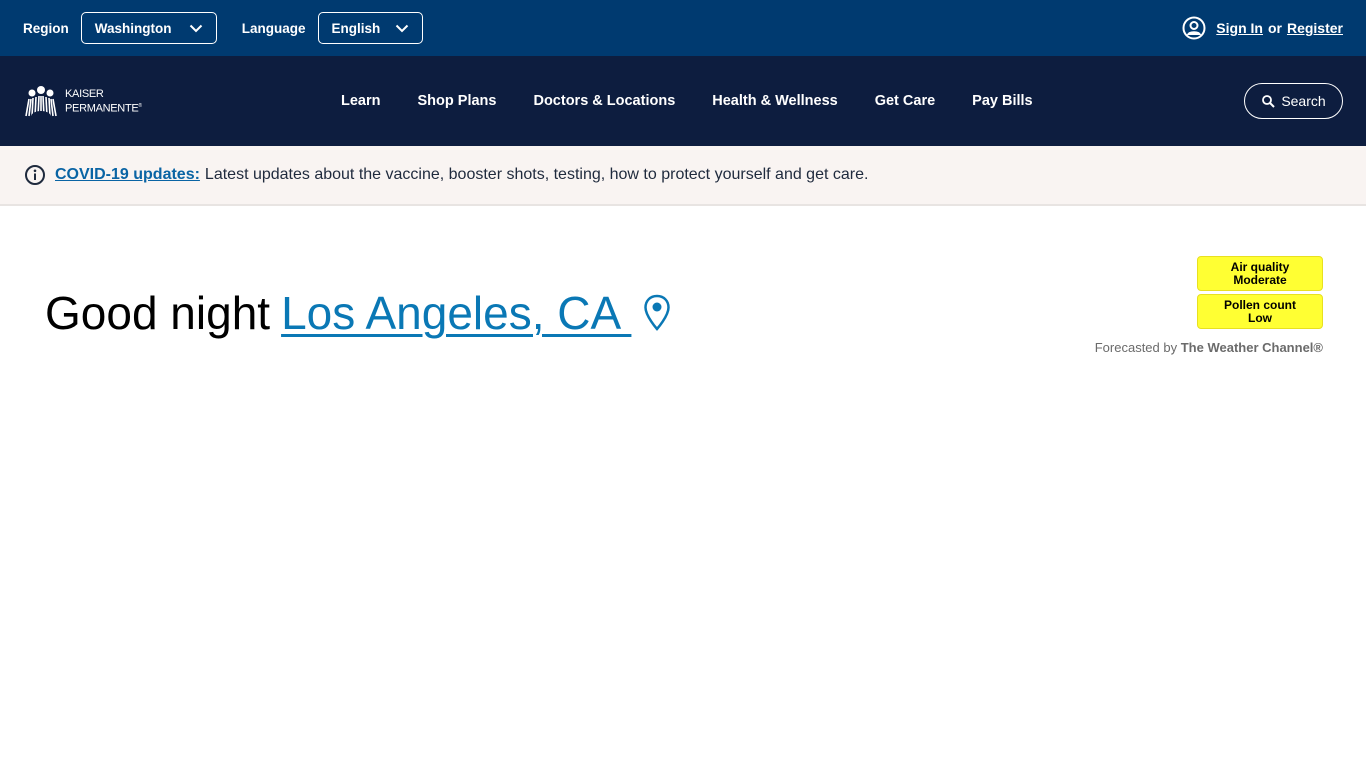  What do you see at coordinates (905, 101) in the screenshot?
I see `nav-get-care: Get Care` at bounding box center [905, 101].